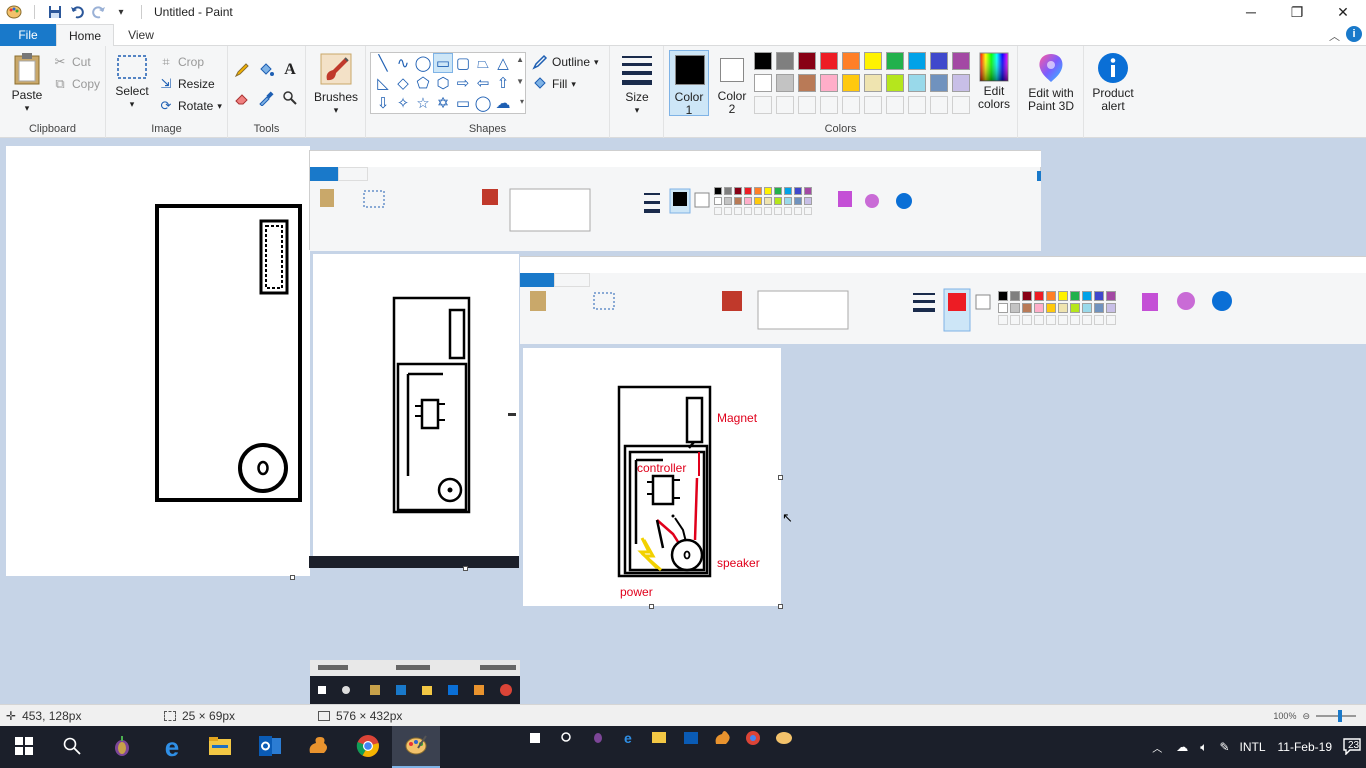 This screenshot has height=768, width=1366. Describe the element at coordinates (423, 83) in the screenshot. I see `pentagon-shape-icon: ⬠` at that location.